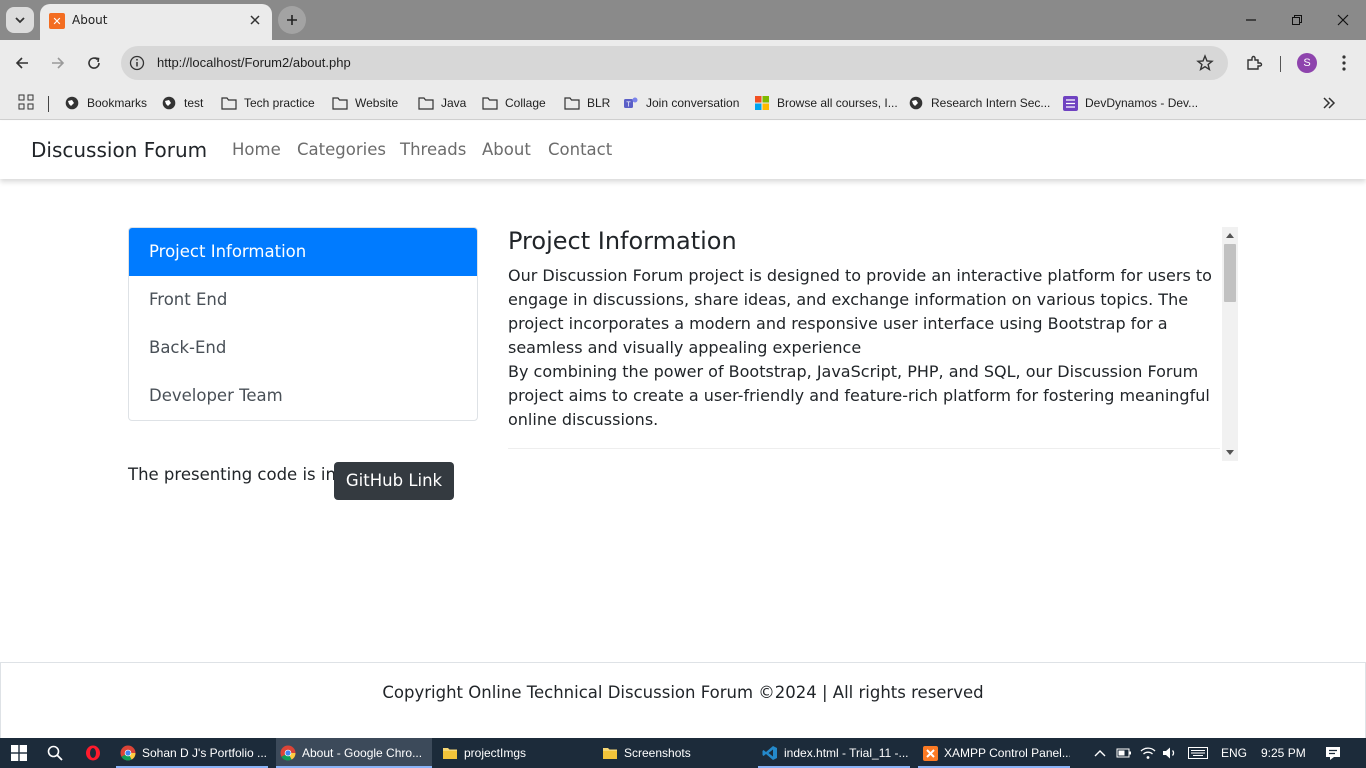  Describe the element at coordinates (1230, 453) in the screenshot. I see `scroll-down-arrow-icon` at that location.